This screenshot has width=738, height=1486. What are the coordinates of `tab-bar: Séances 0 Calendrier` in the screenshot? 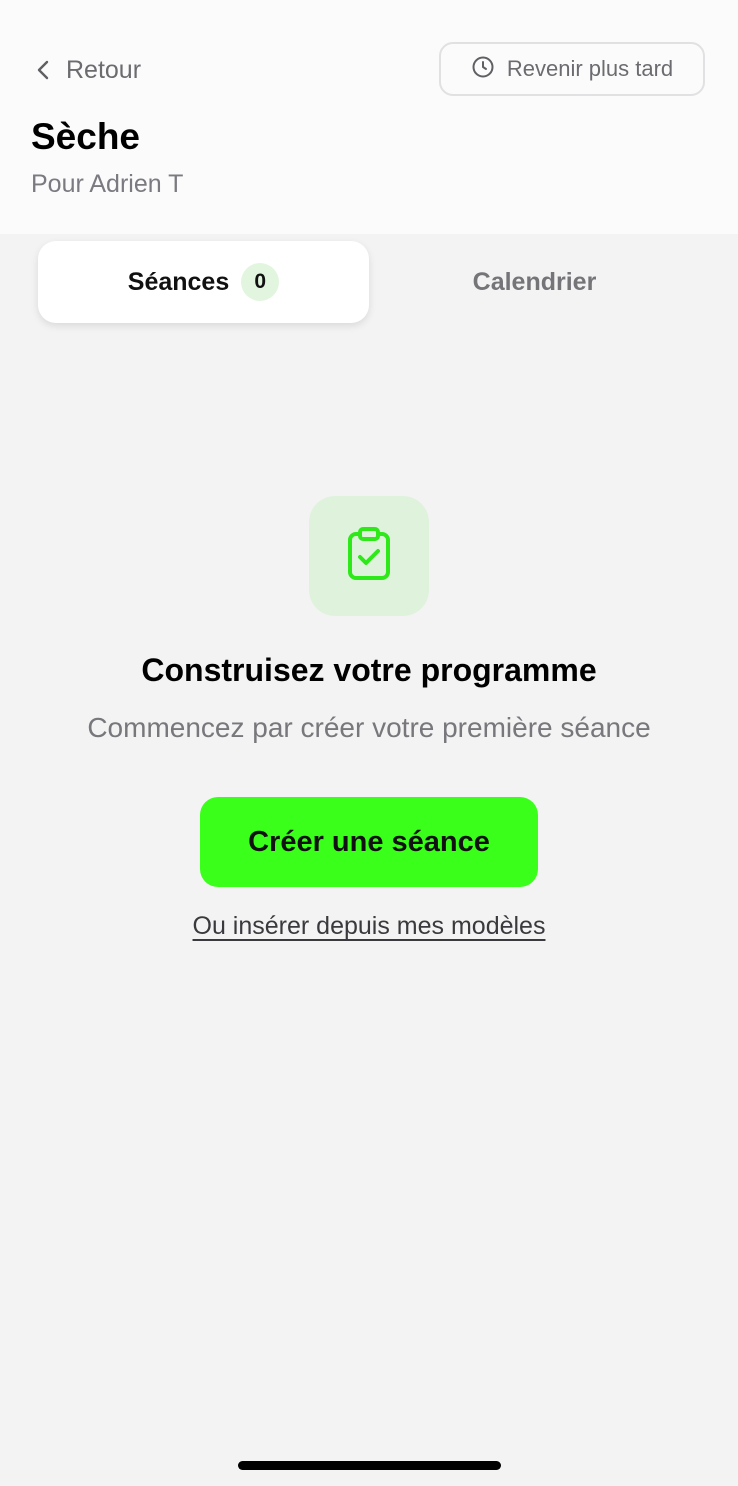 It's located at (369, 284).